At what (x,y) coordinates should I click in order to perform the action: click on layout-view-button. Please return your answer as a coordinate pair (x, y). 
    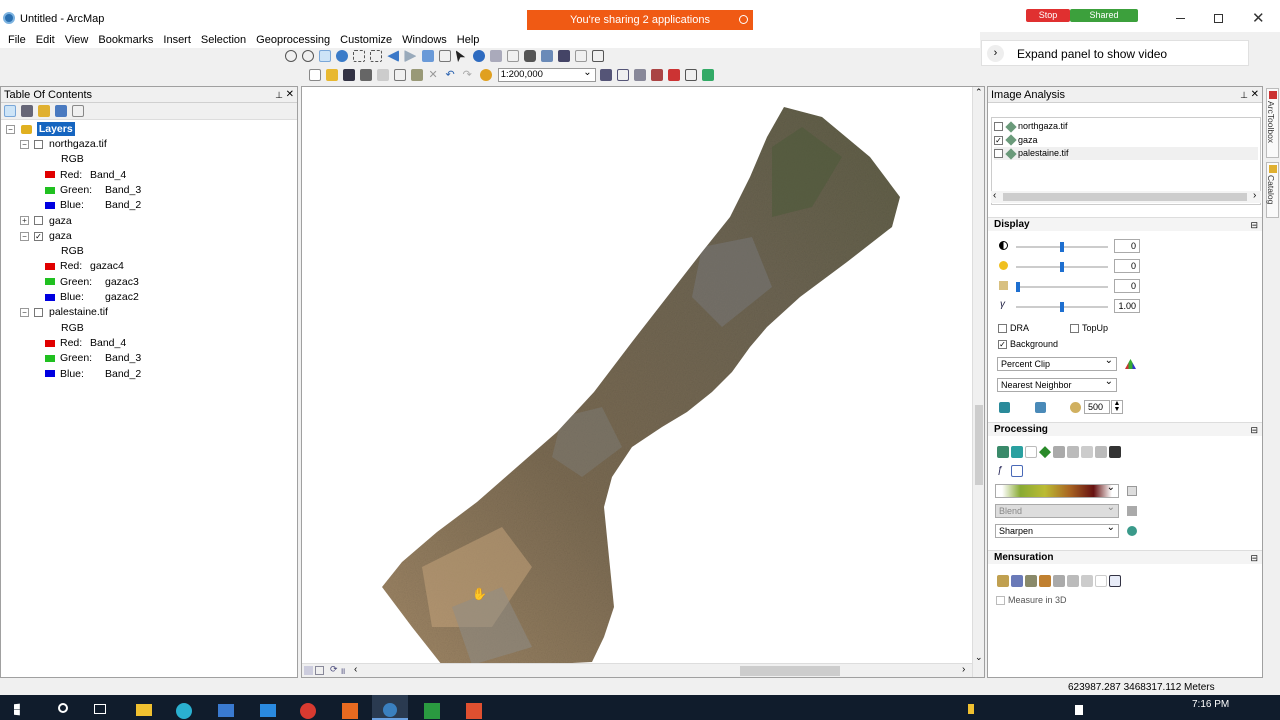
    Looking at the image, I should click on (319, 670).